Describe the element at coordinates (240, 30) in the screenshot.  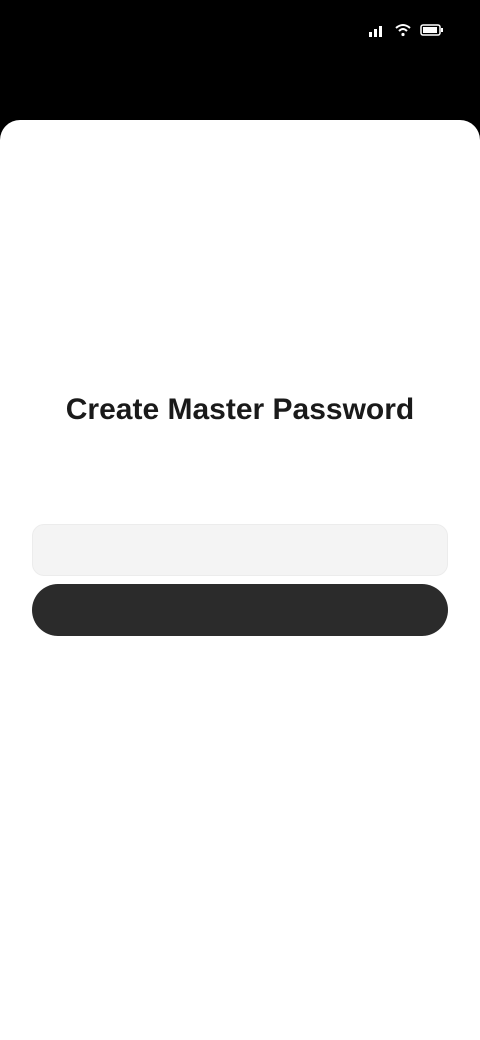
I see `status-bar` at that location.